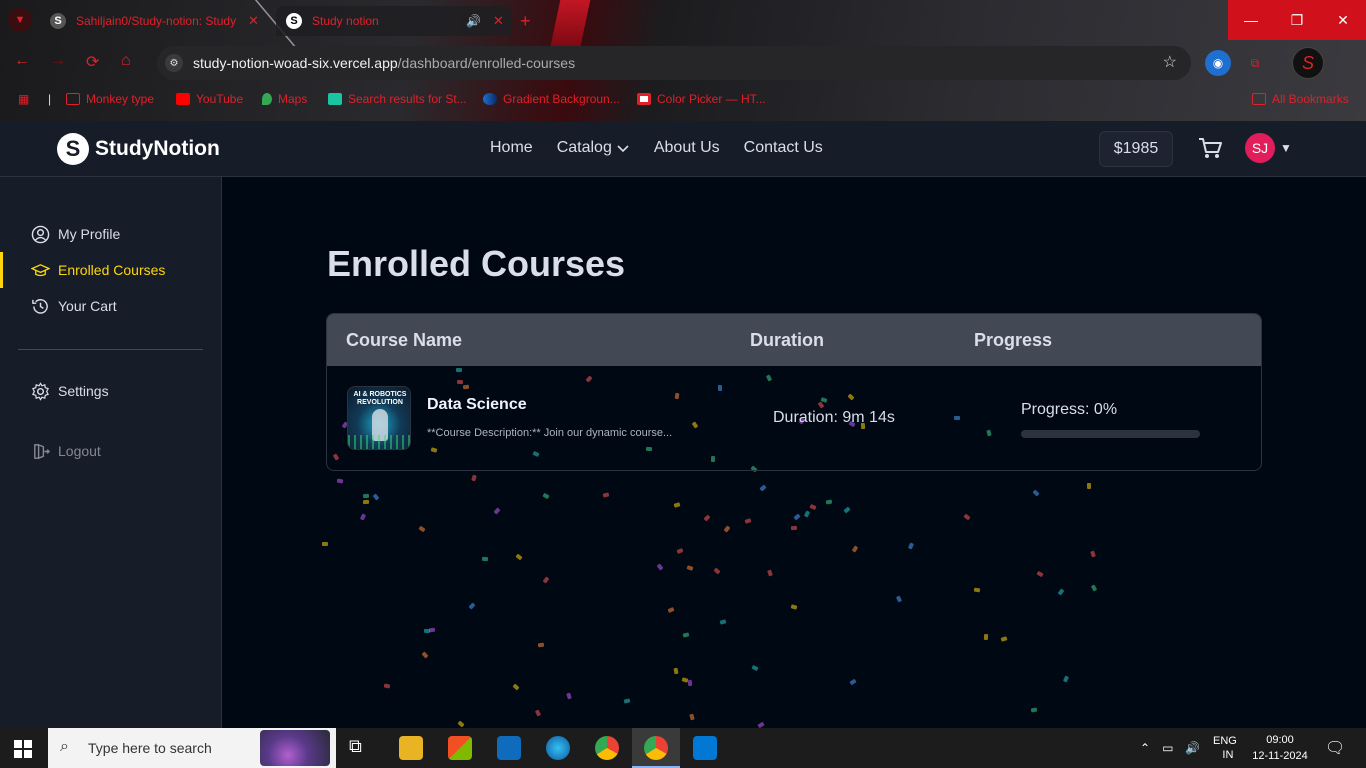  I want to click on sidebar-item-logout: Logout, so click(110, 451).